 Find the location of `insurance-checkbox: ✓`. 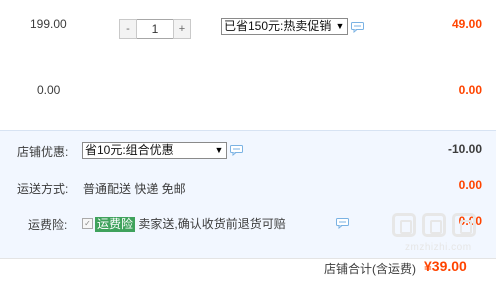

insurance-checkbox: ✓ is located at coordinates (87, 223).